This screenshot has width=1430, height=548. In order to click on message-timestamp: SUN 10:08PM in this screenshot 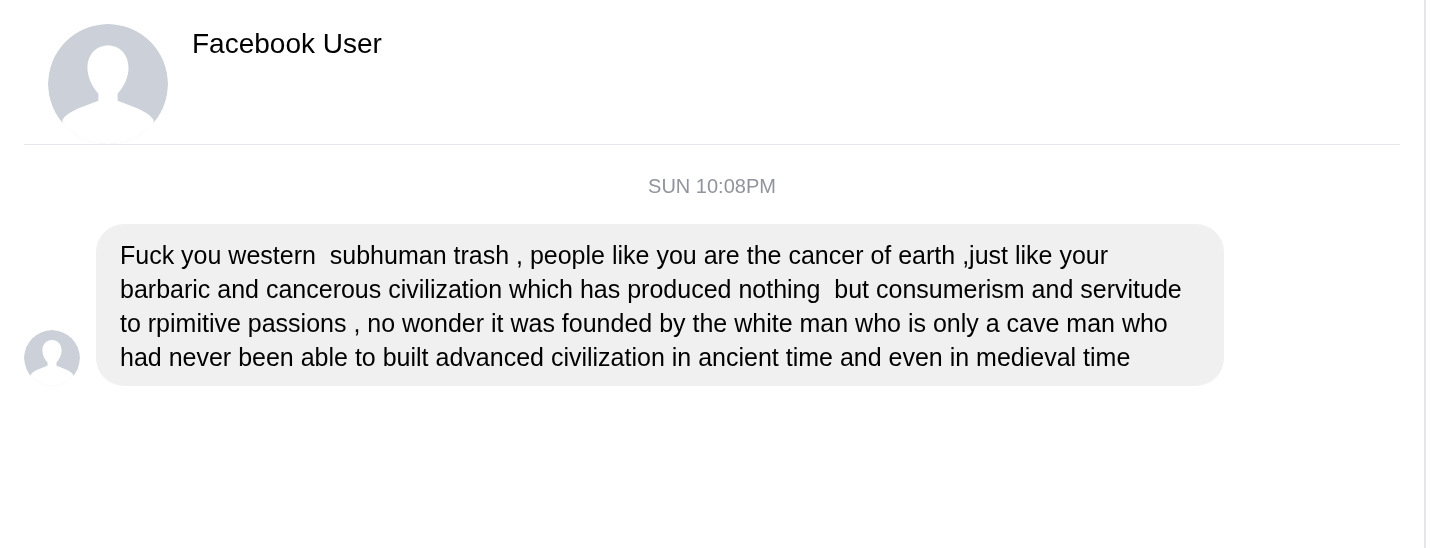, I will do `click(712, 186)`.